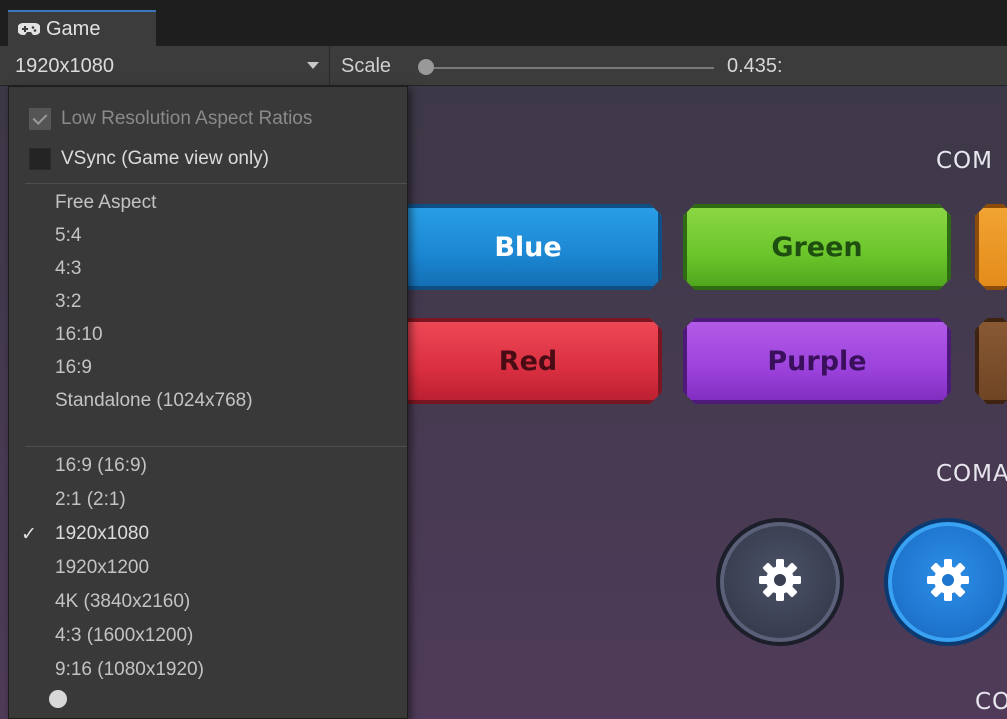 The width and height of the screenshot is (1007, 719). Describe the element at coordinates (366, 66) in the screenshot. I see `scale-label: Scale` at that location.